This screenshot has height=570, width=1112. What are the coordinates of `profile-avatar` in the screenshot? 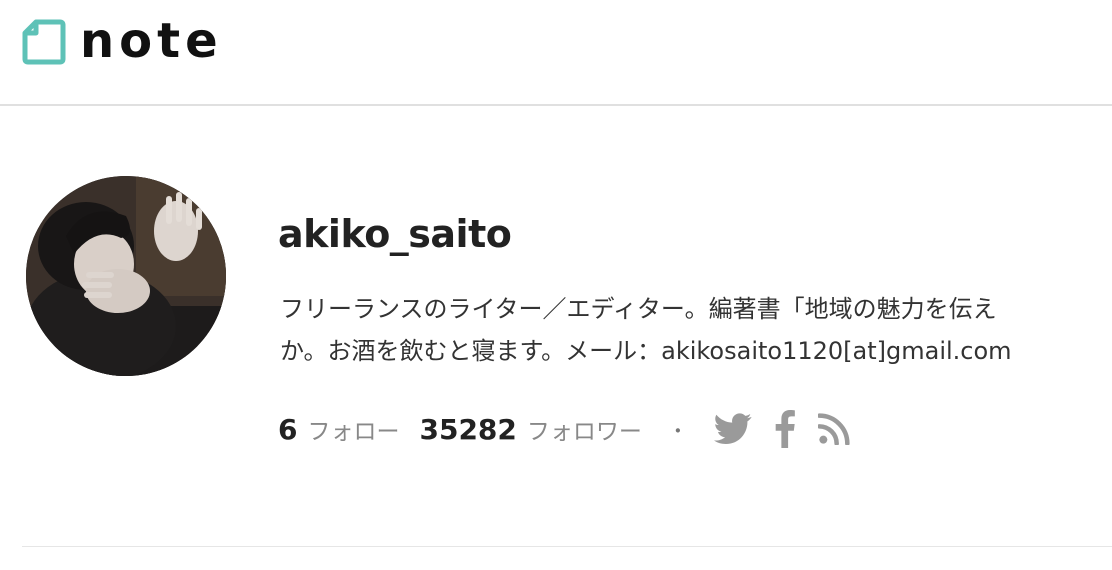 It's located at (126, 276).